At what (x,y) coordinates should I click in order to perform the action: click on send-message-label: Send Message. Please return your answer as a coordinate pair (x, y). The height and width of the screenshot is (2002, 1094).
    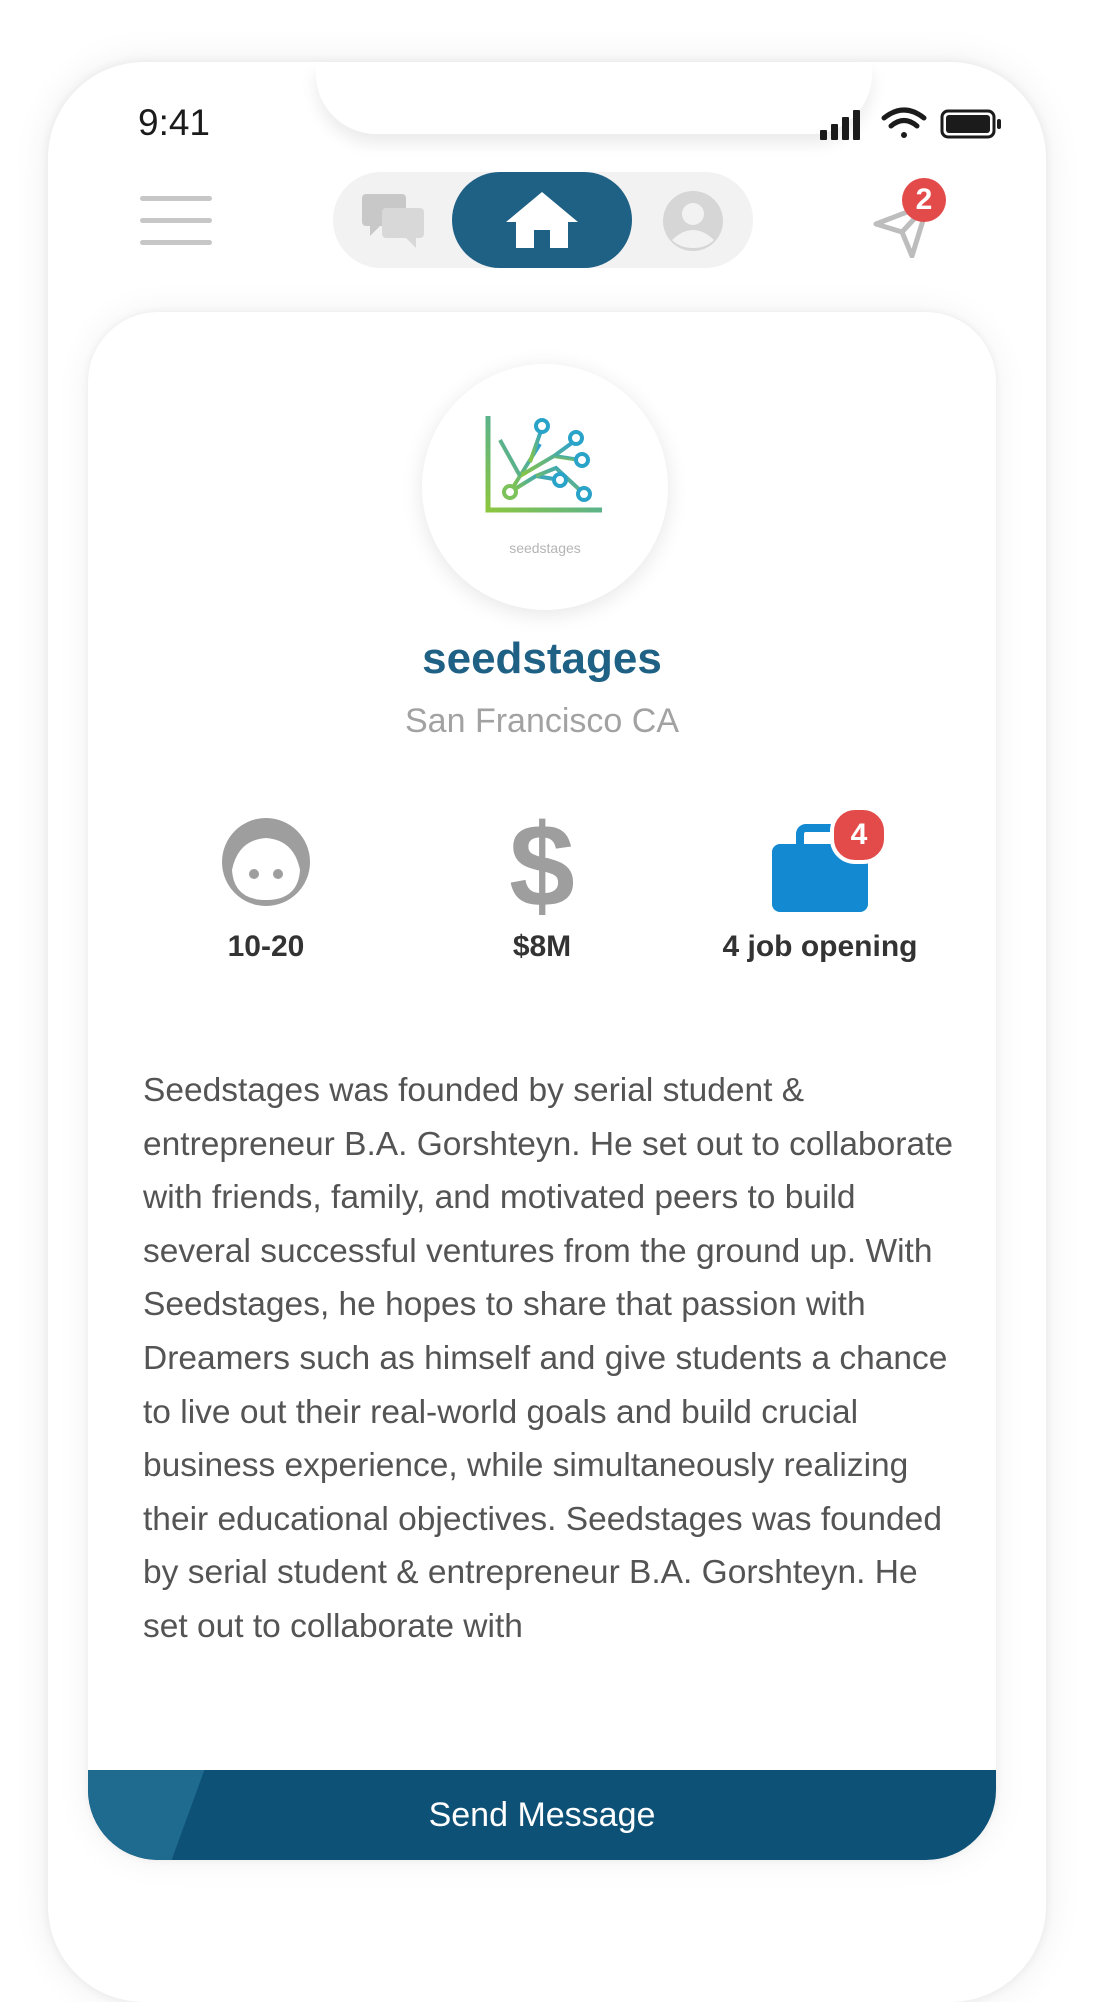
    Looking at the image, I should click on (542, 1815).